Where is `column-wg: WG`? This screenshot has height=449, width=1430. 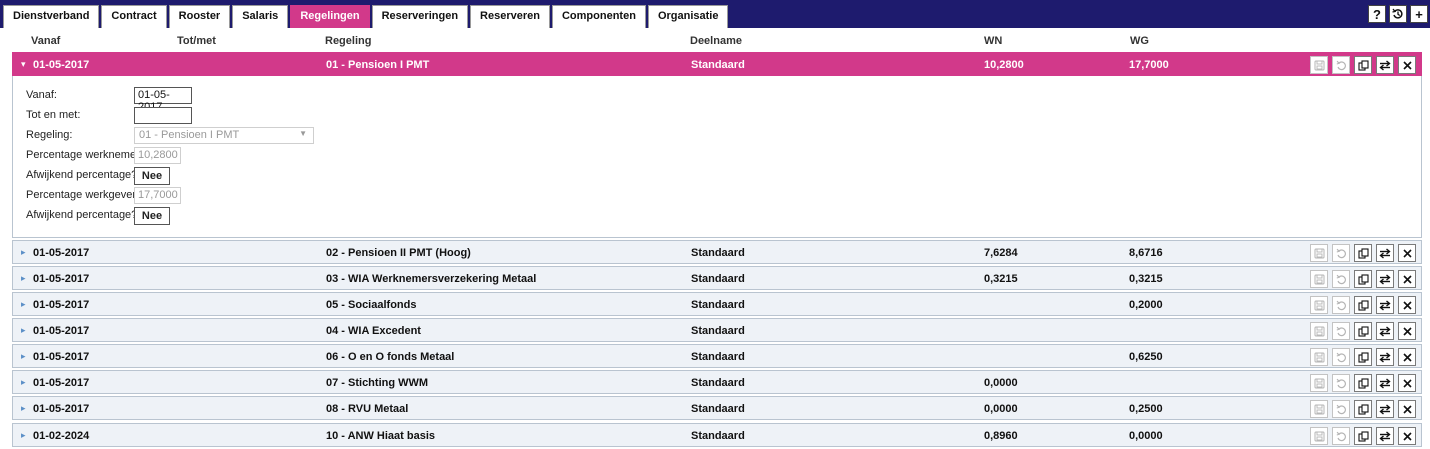 column-wg: WG is located at coordinates (1139, 41).